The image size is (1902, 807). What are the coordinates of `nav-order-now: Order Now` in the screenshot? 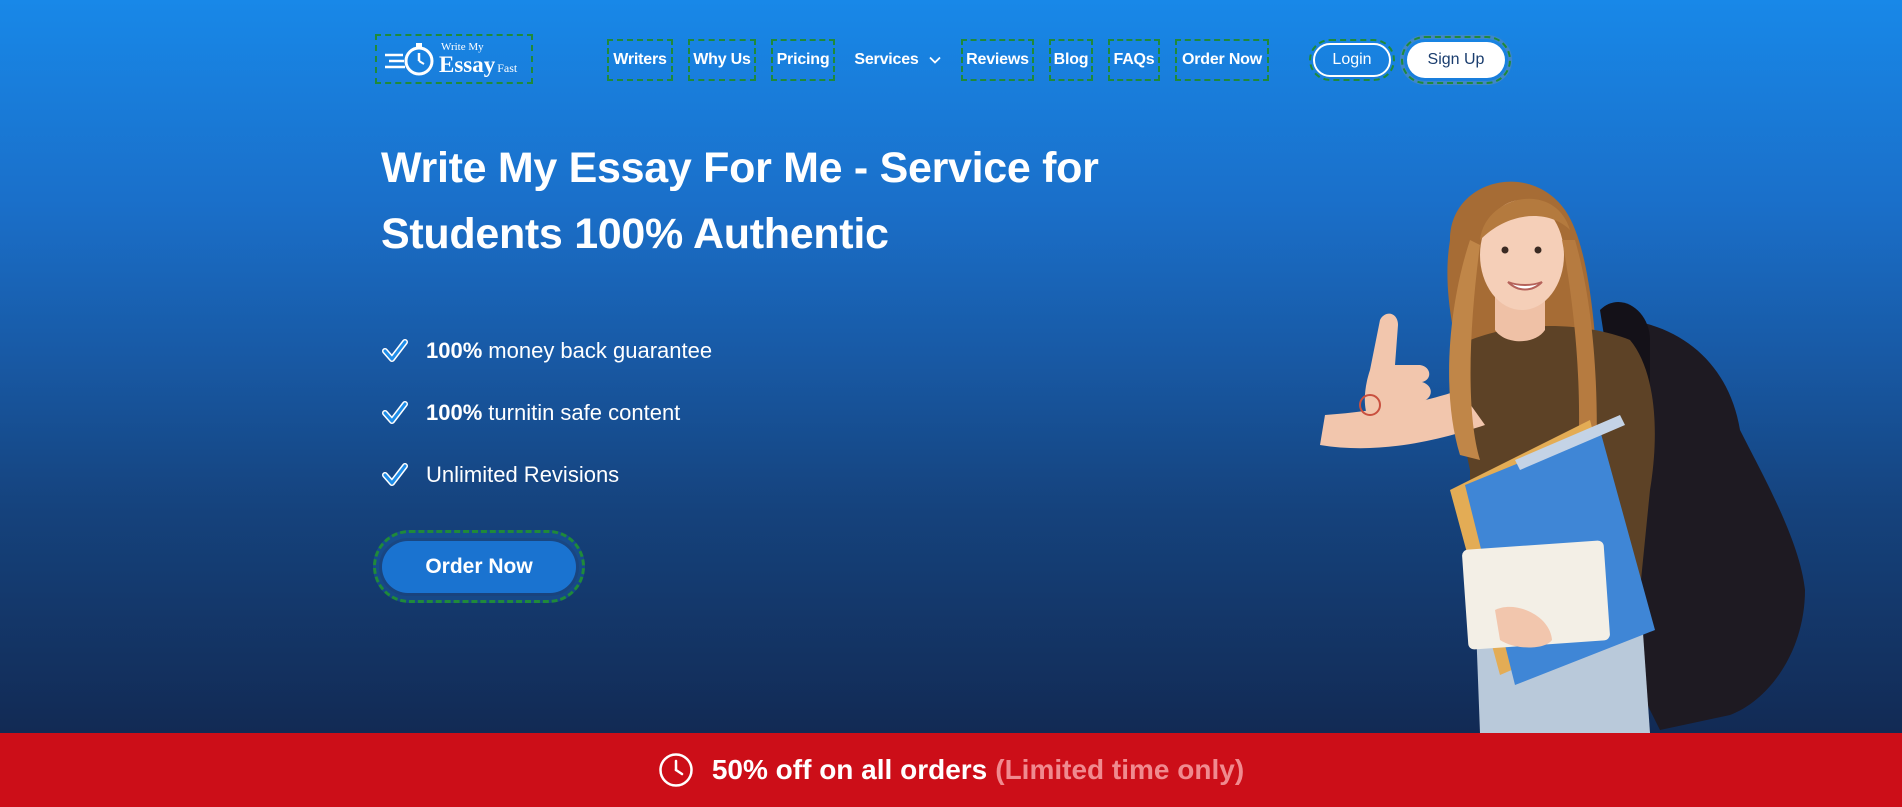 It's located at (1222, 60).